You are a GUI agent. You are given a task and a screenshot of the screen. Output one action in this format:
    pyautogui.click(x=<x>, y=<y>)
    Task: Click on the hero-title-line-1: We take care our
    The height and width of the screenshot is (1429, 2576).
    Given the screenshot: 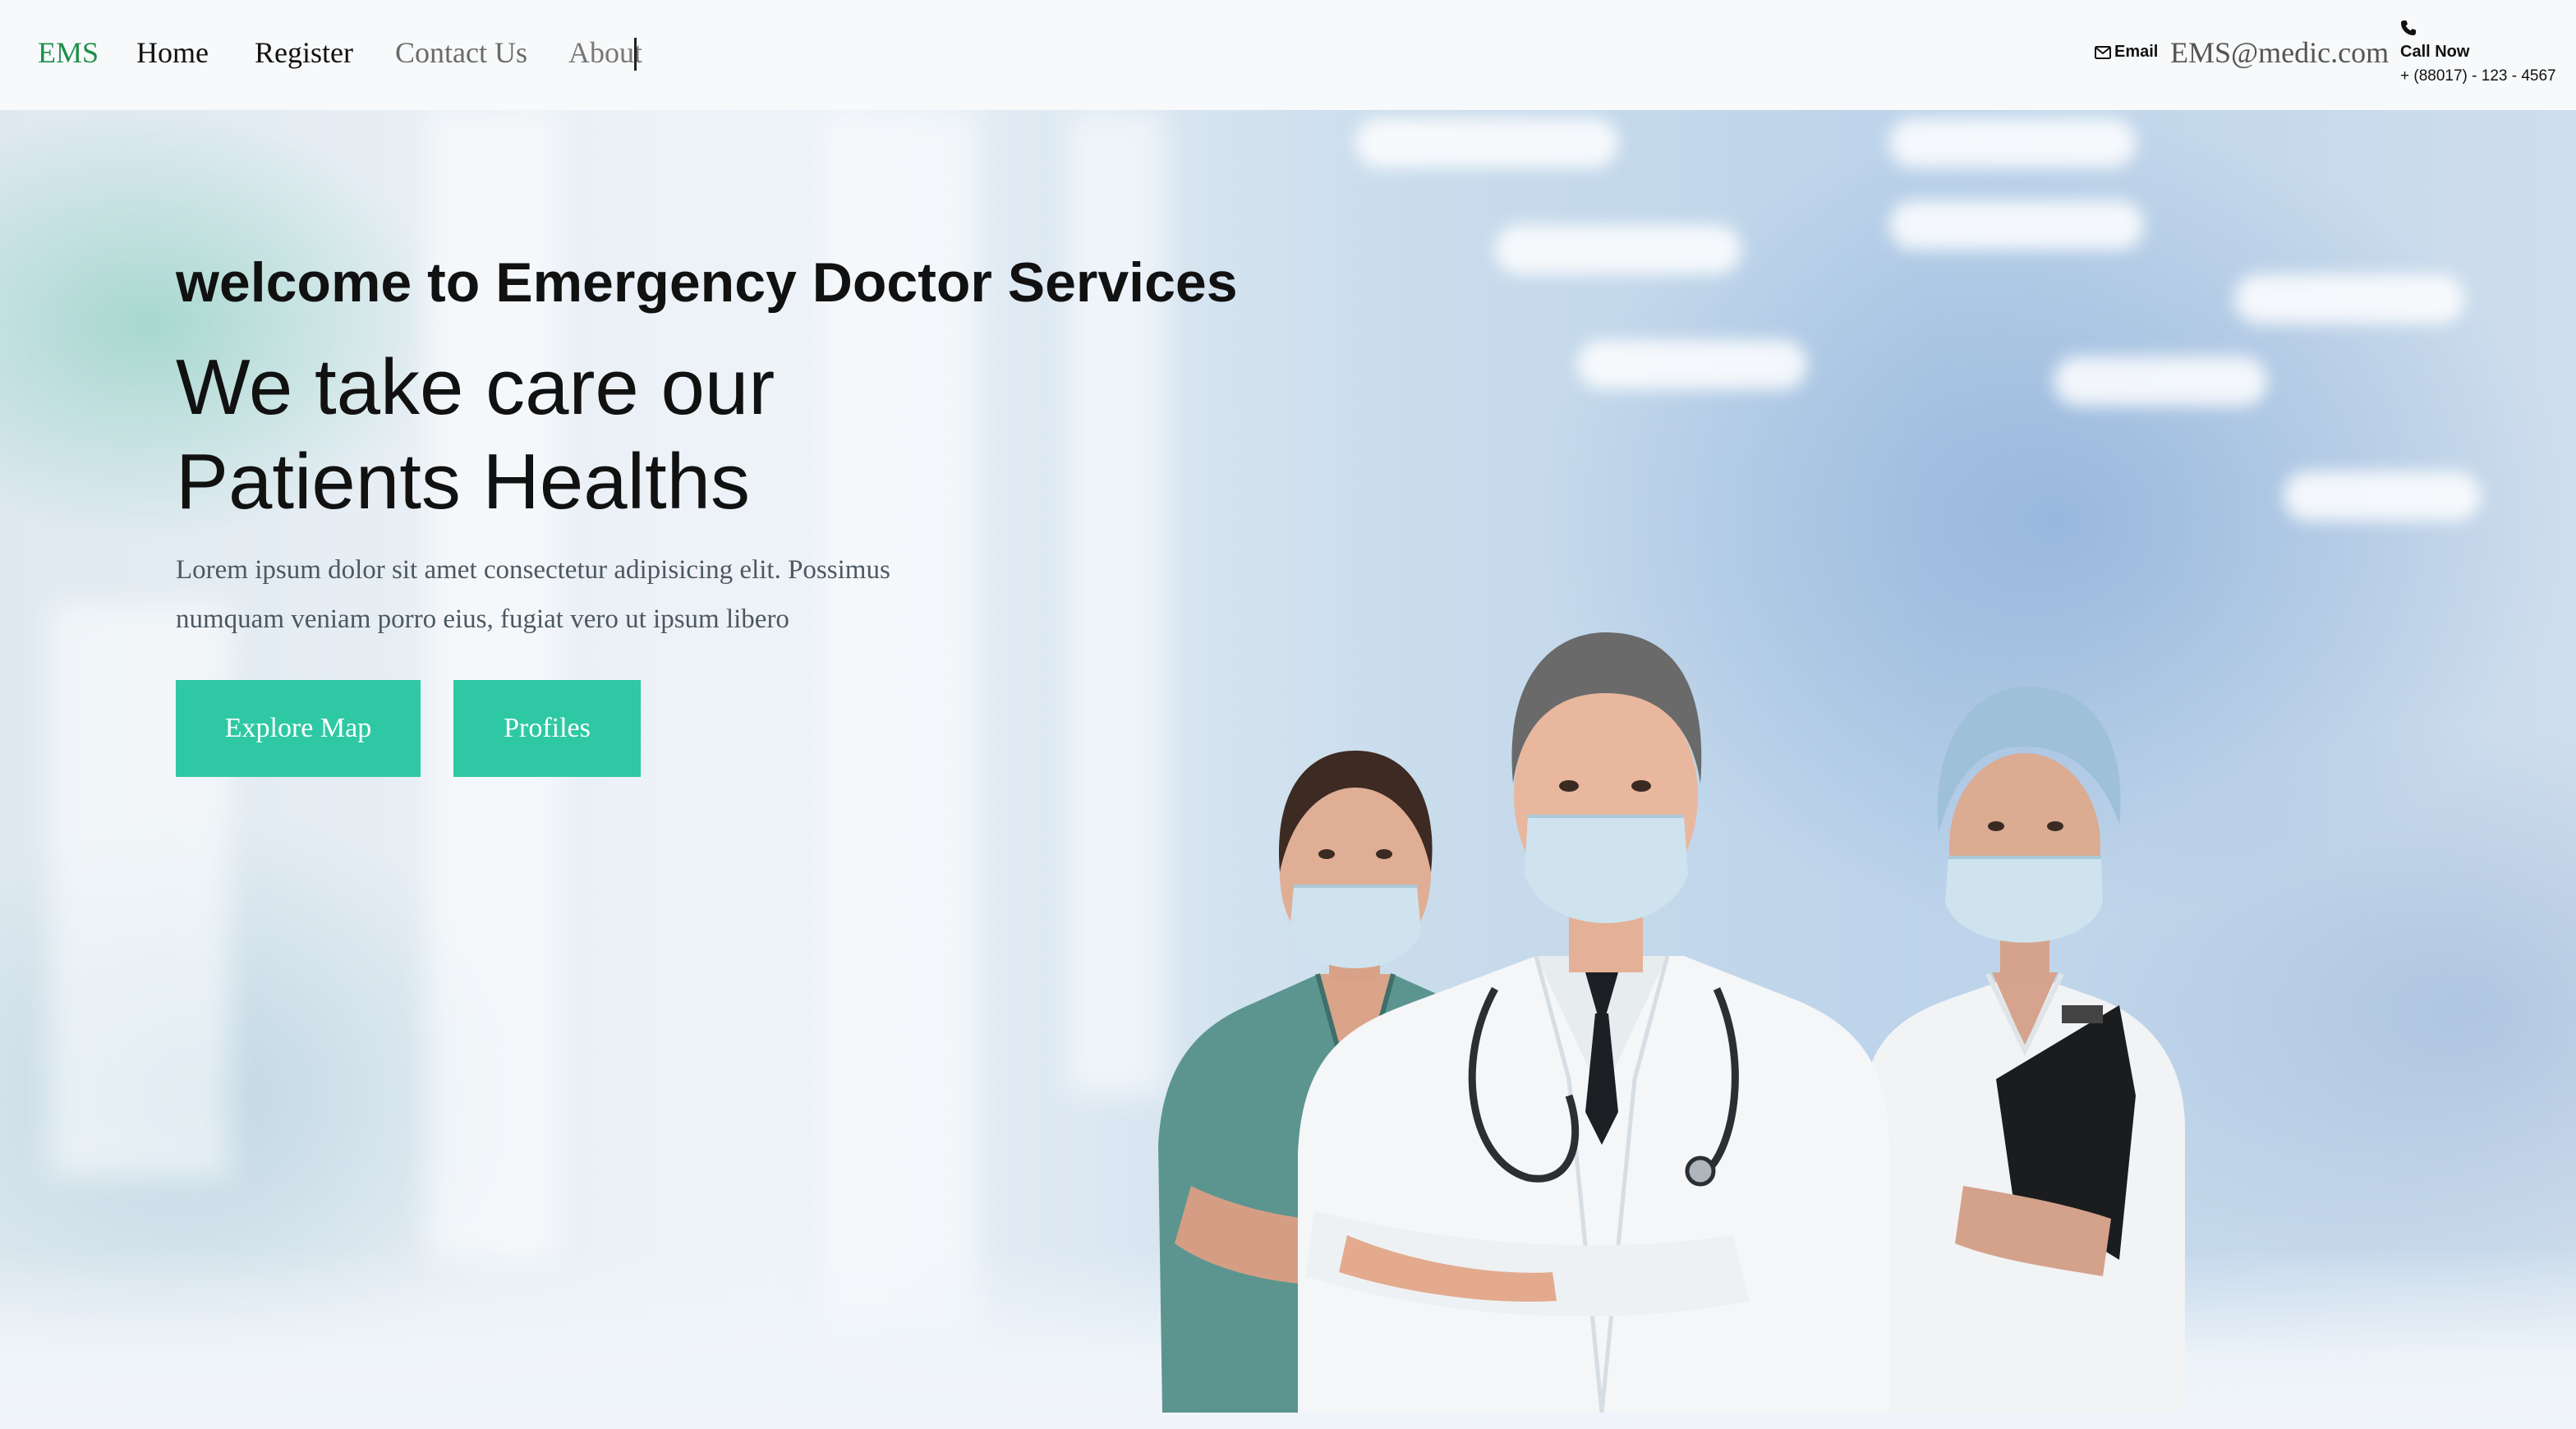 What is the action you would take?
    pyautogui.click(x=476, y=387)
    